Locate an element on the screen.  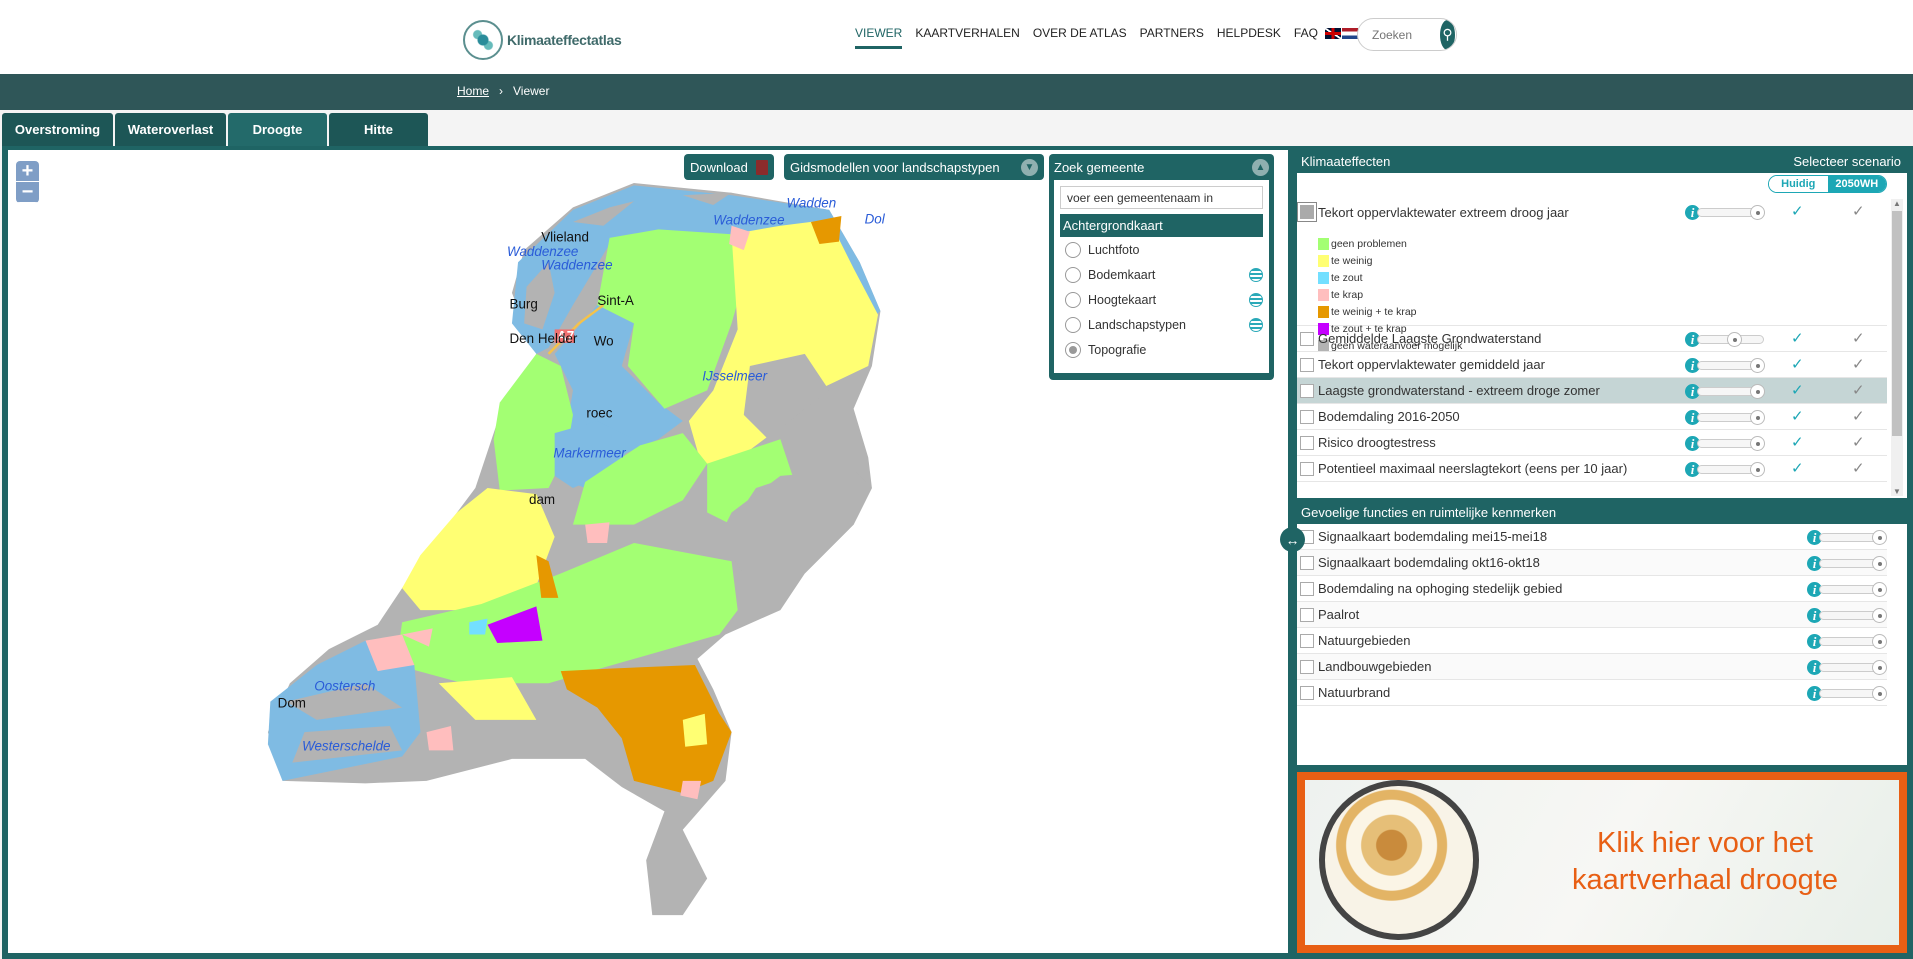
scenario-2050wh: 2050WH is located at coordinates (1856, 184).